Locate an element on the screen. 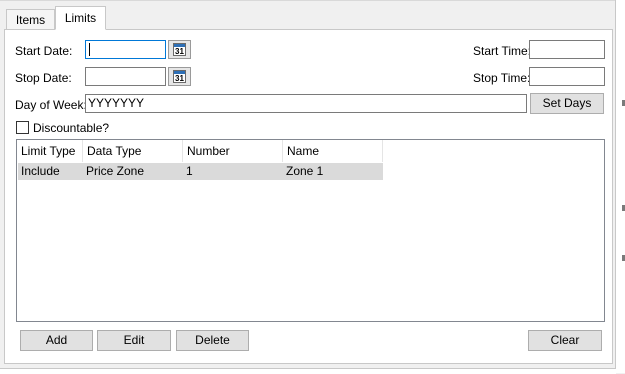 Image resolution: width=625 pixels, height=374 pixels. table-row: Include Price Zone 1 Zone 1 is located at coordinates (200, 171).